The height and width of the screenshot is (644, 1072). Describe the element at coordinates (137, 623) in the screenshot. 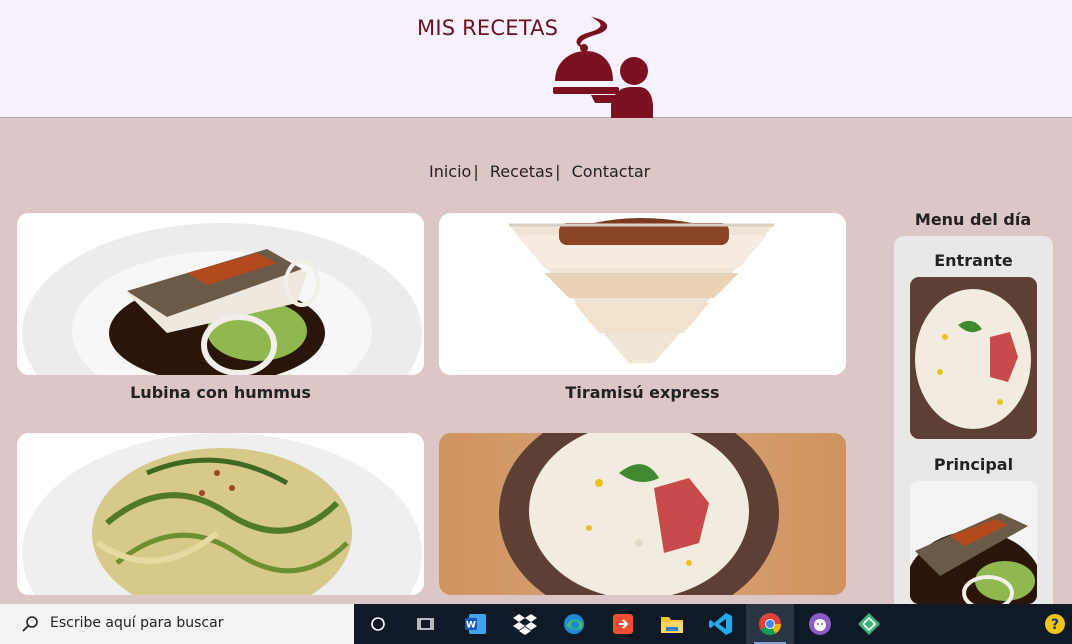

I see `taskbar-search-placeholder: Escribe aquí para buscar` at that location.